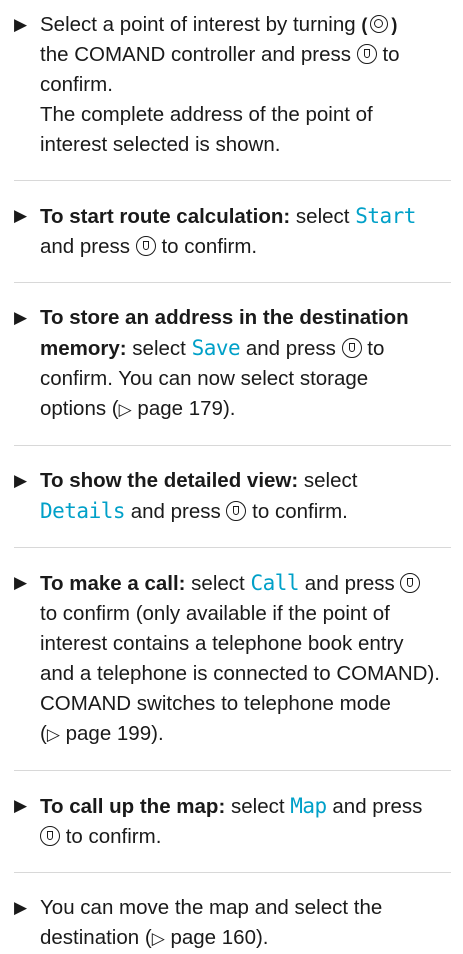  What do you see at coordinates (83, 348) in the screenshot?
I see `step-heading: memory:` at bounding box center [83, 348].